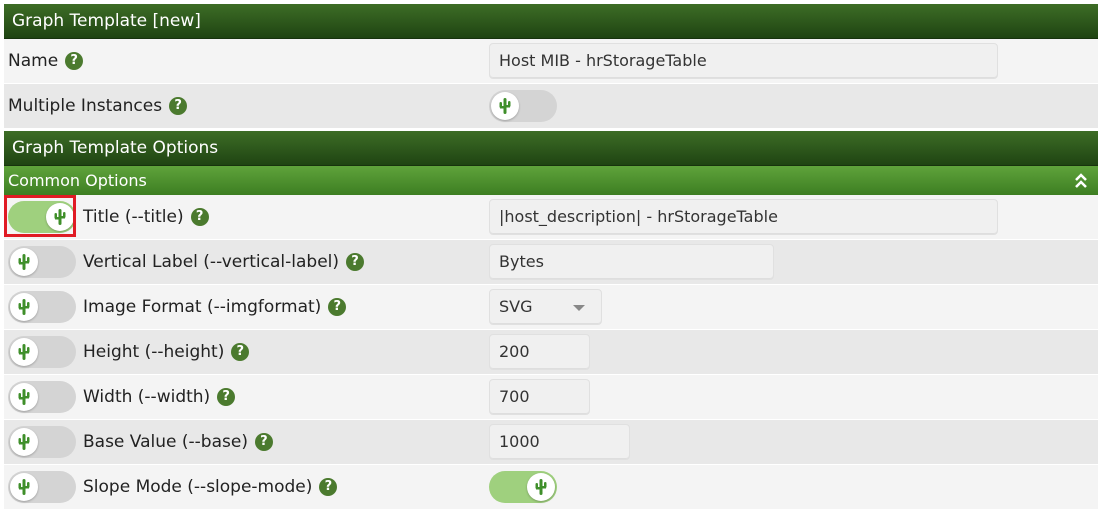 Image resolution: width=1101 pixels, height=517 pixels. Describe the element at coordinates (165, 442) in the screenshot. I see `base-value-label: Base Value (--base)` at that location.